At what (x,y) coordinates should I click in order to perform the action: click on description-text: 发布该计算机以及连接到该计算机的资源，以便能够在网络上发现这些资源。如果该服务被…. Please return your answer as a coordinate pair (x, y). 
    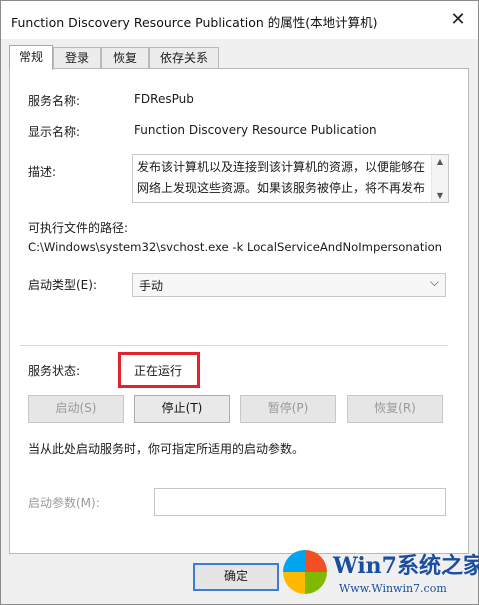
    Looking at the image, I should click on (281, 177).